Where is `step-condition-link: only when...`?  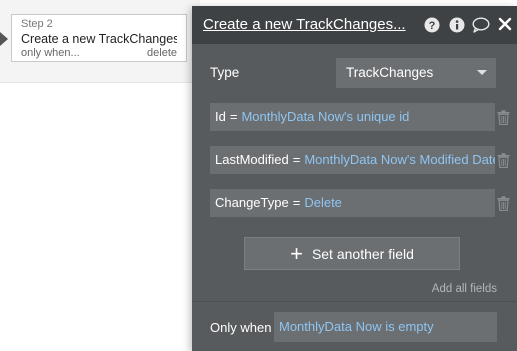
step-condition-link: only when... is located at coordinates (50, 53).